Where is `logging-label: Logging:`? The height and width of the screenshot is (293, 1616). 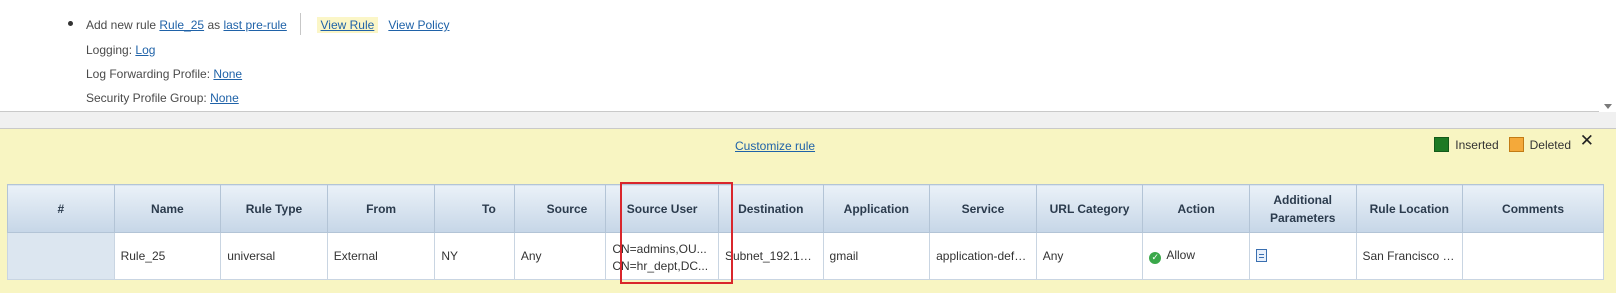
logging-label: Logging: is located at coordinates (109, 50).